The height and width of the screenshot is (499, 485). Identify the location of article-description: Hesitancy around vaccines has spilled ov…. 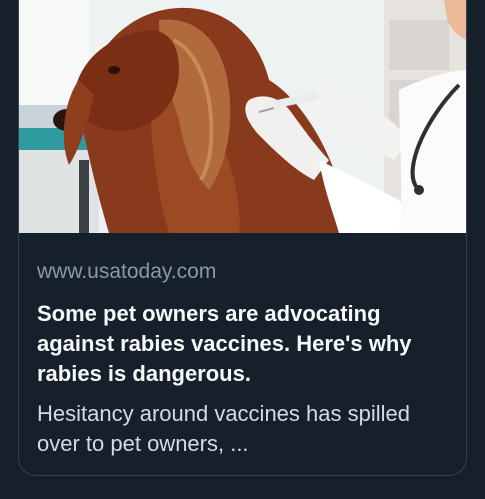
(223, 428).